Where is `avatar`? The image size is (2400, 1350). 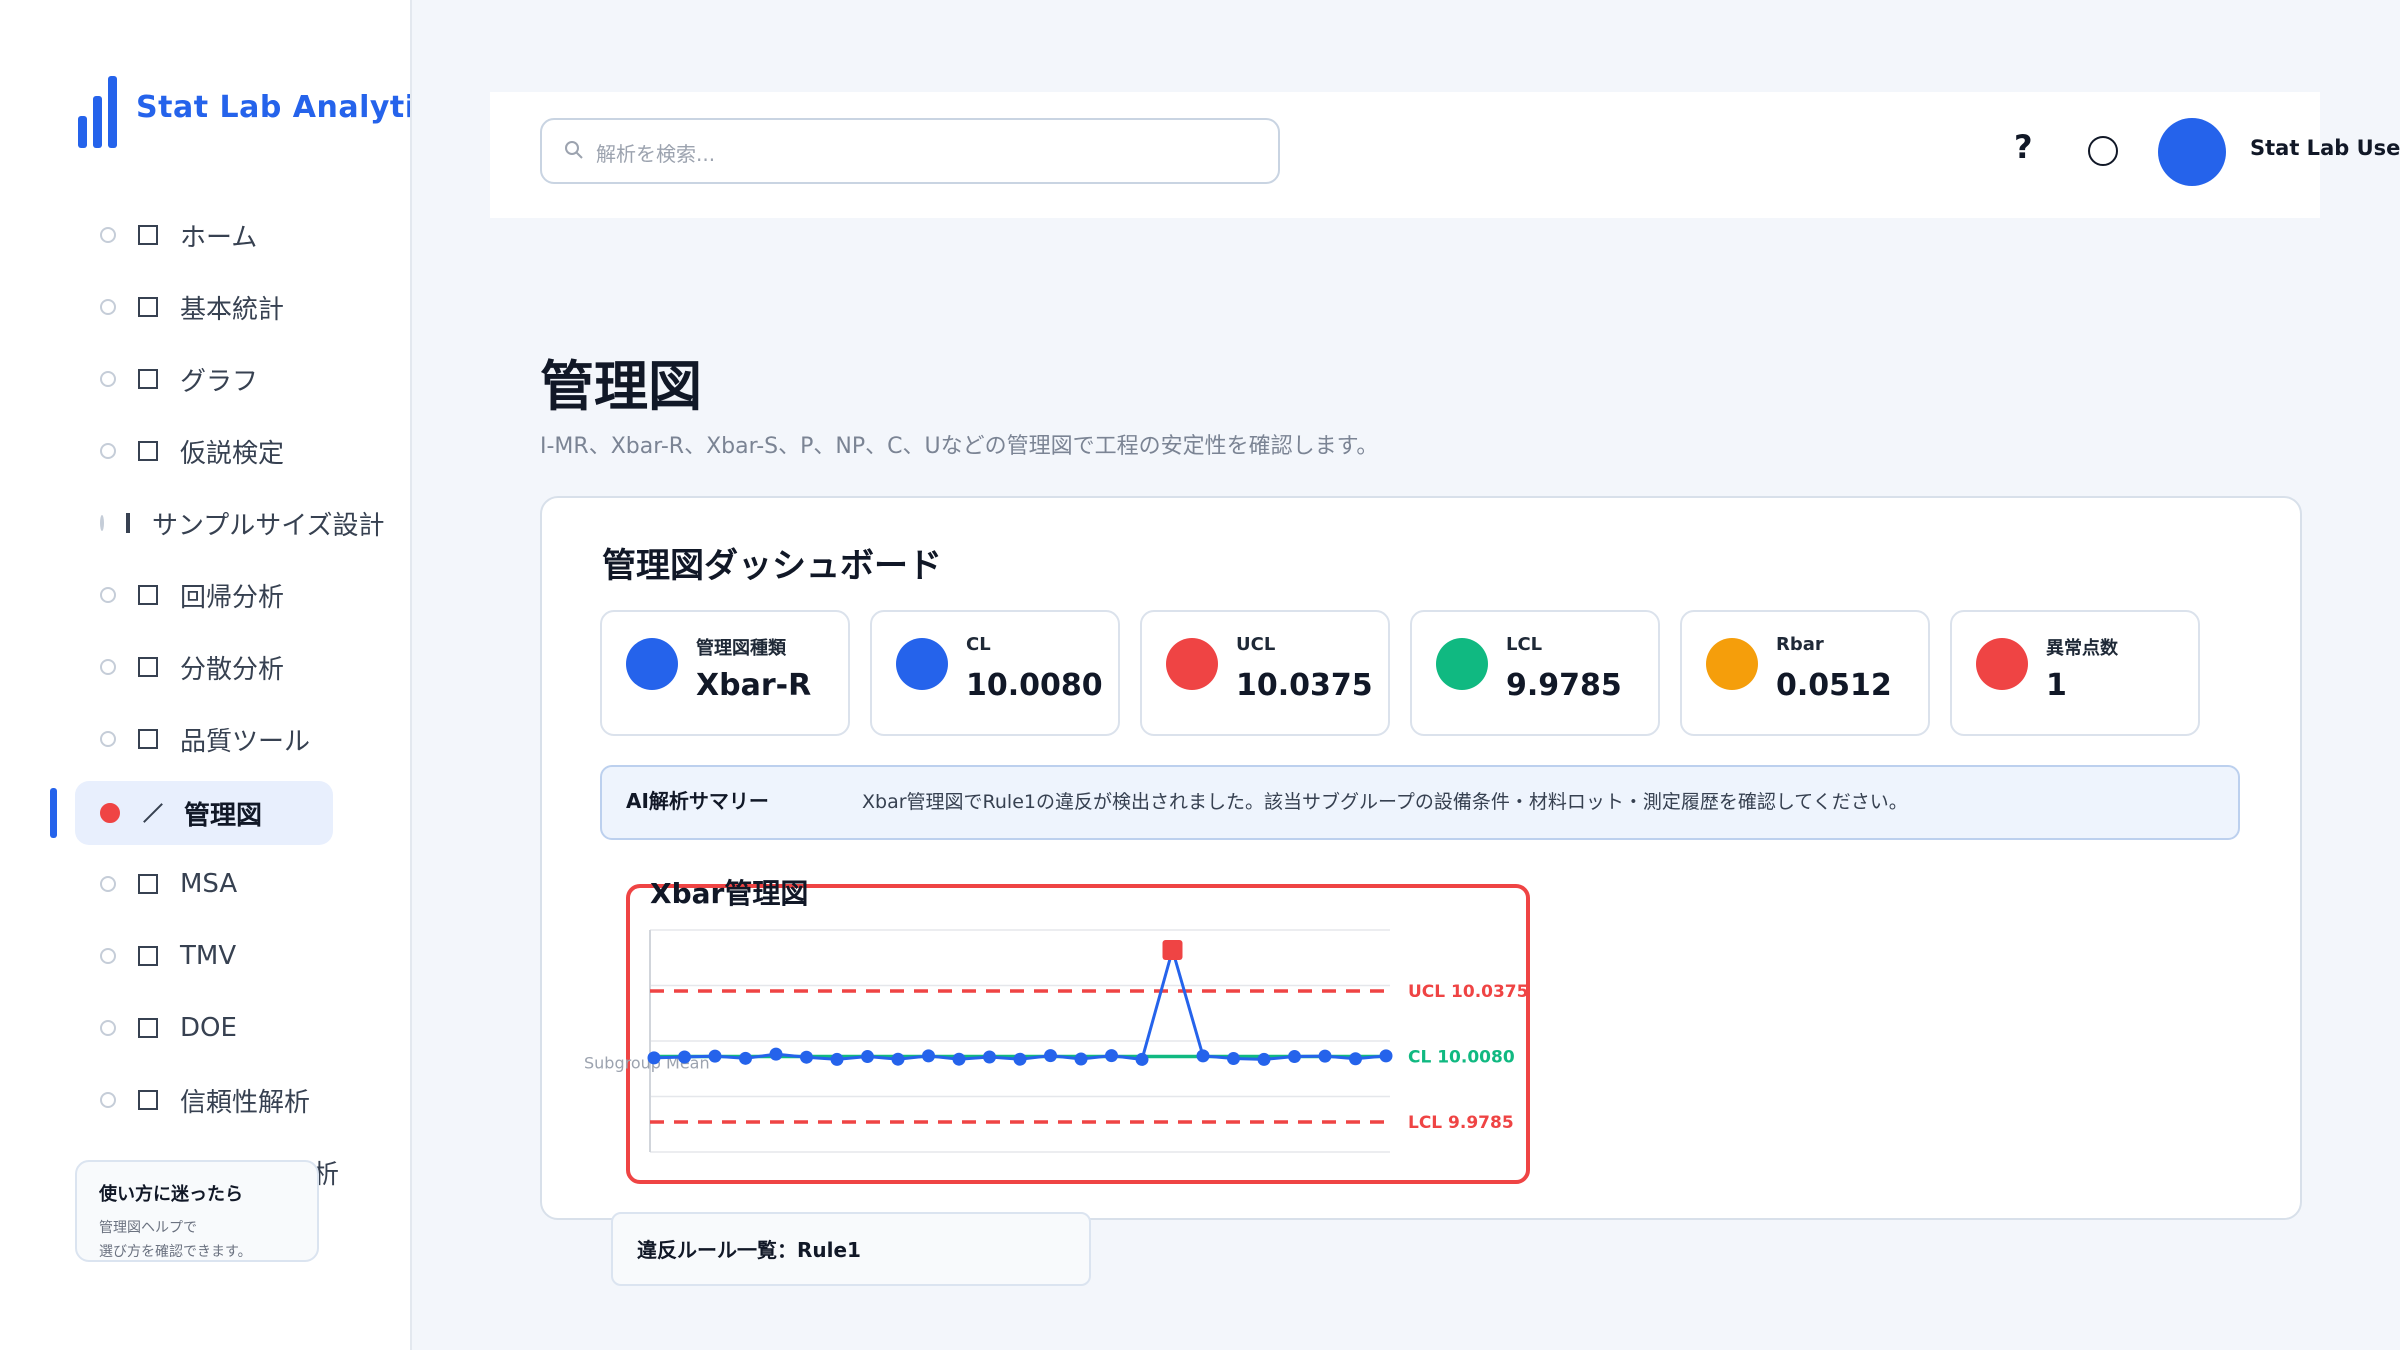 avatar is located at coordinates (2192, 152).